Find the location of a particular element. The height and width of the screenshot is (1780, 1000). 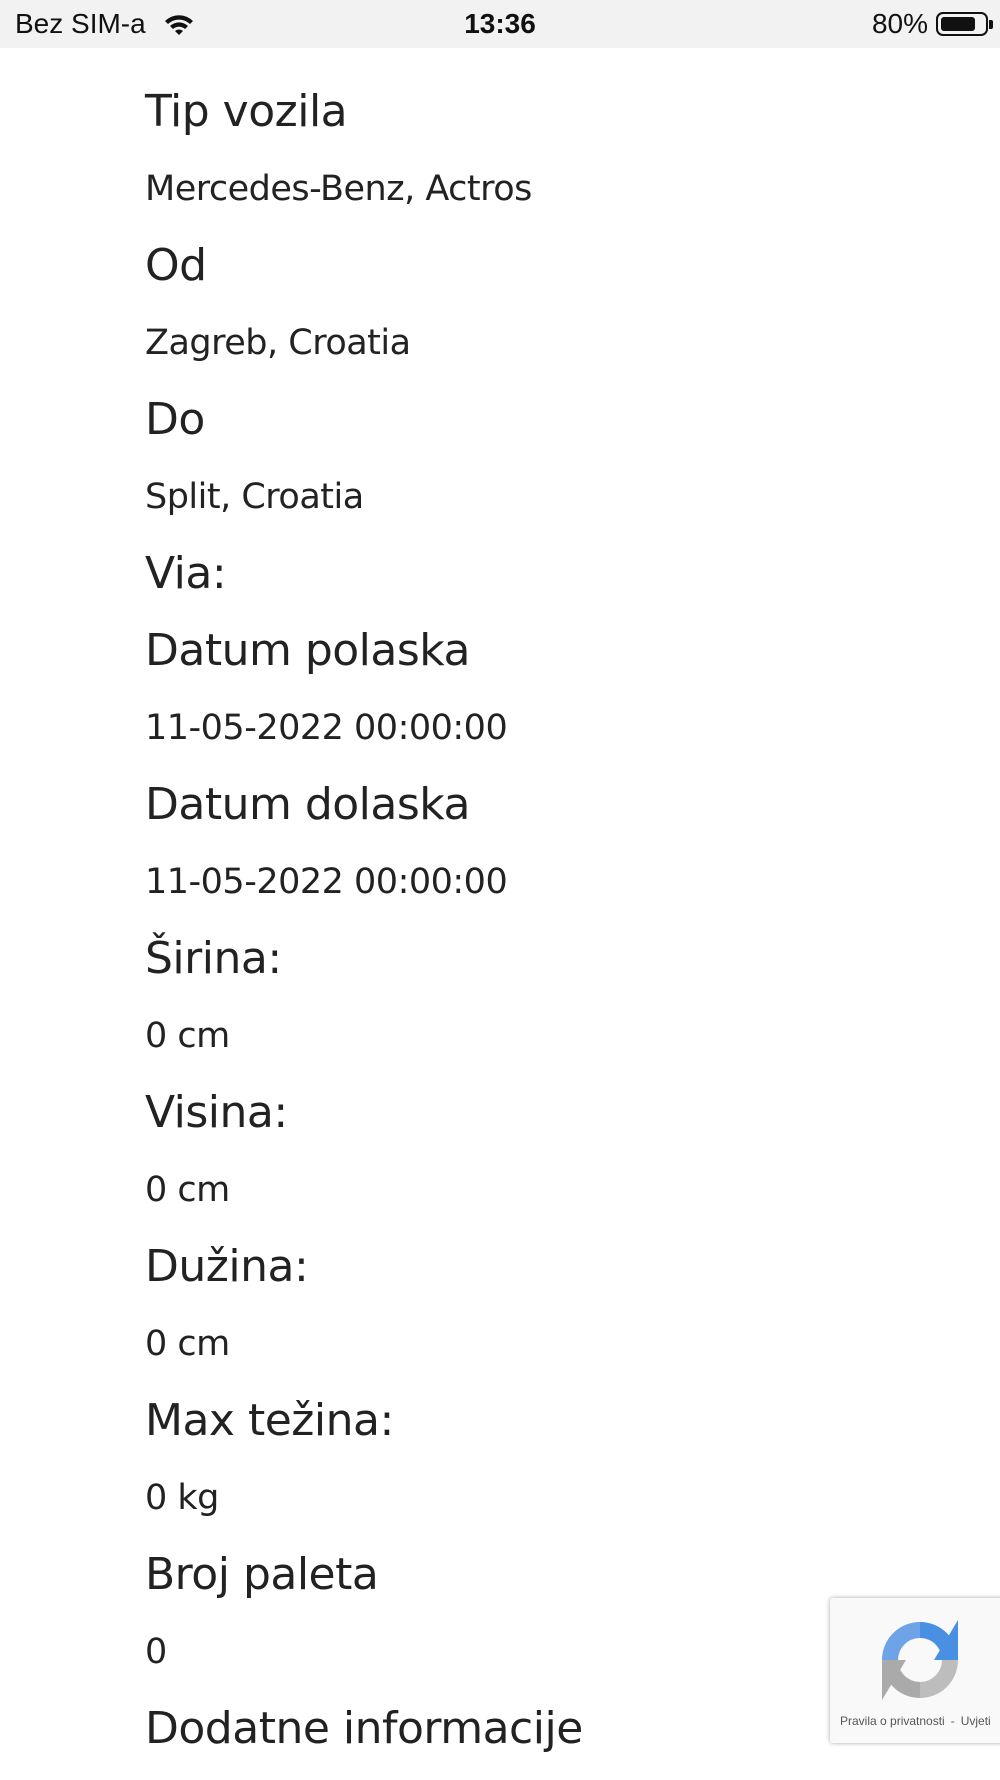

recaptcha-terms-link: Uvjeti is located at coordinates (976, 1721).